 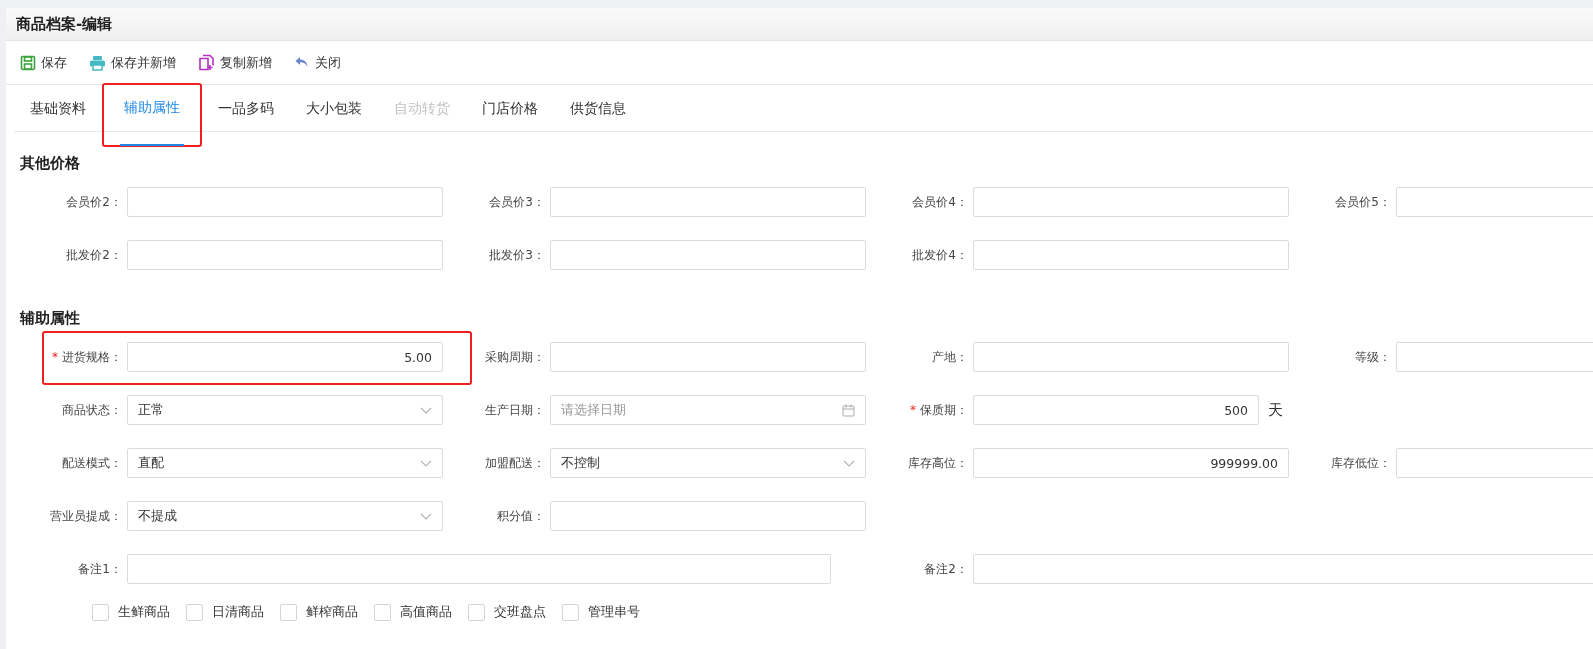 What do you see at coordinates (1131, 463) in the screenshot?
I see `input-field: 999999.00` at bounding box center [1131, 463].